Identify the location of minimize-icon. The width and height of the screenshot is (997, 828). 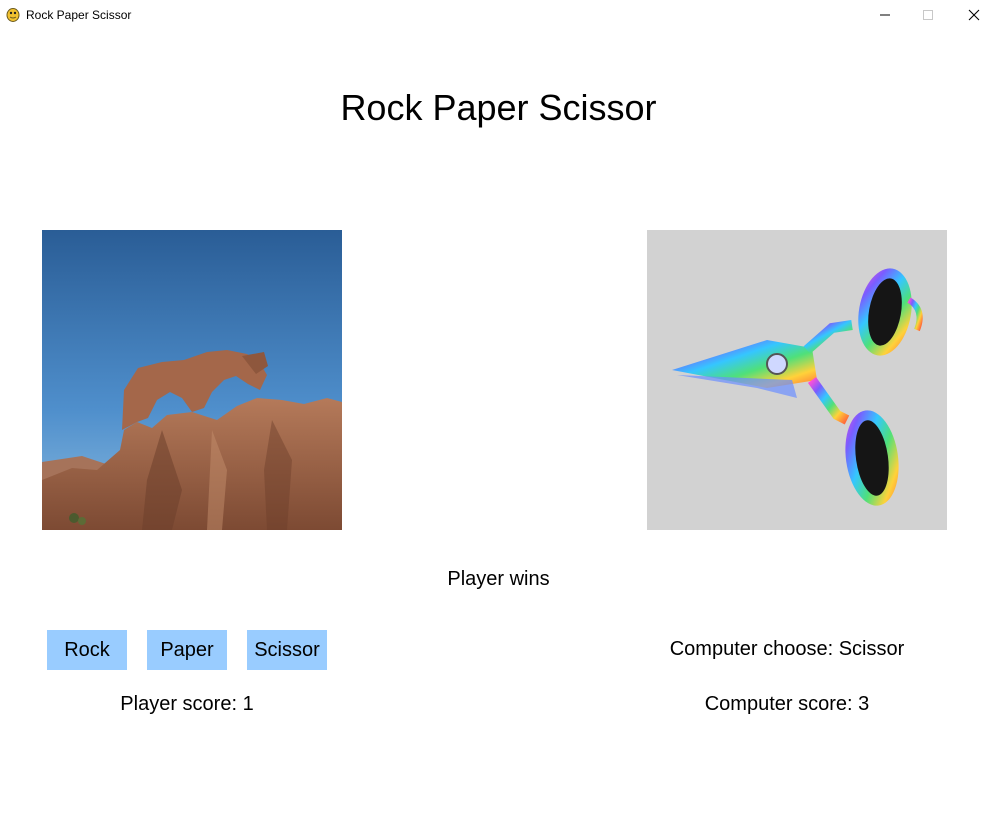
(885, 15).